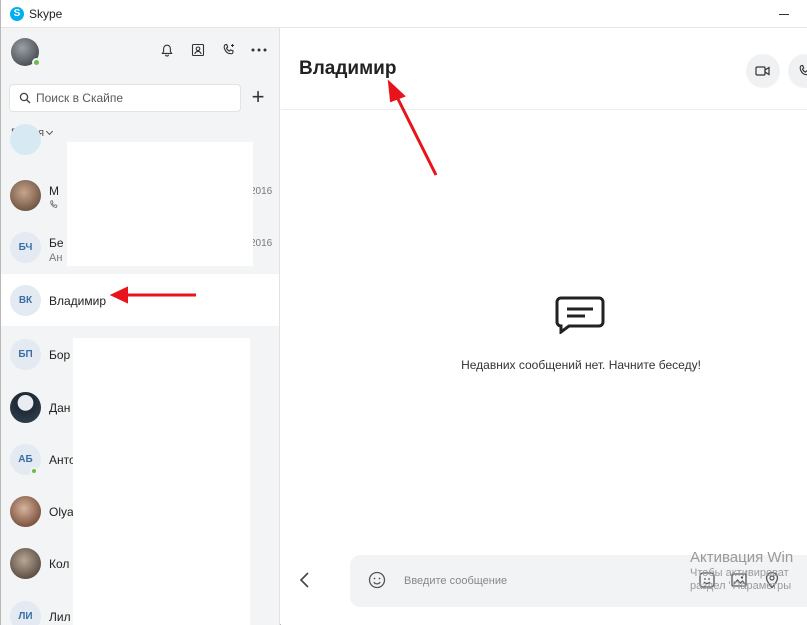 Image resolution: width=807 pixels, height=625 pixels. Describe the element at coordinates (258, 97) in the screenshot. I see `new-chat-button: +` at that location.